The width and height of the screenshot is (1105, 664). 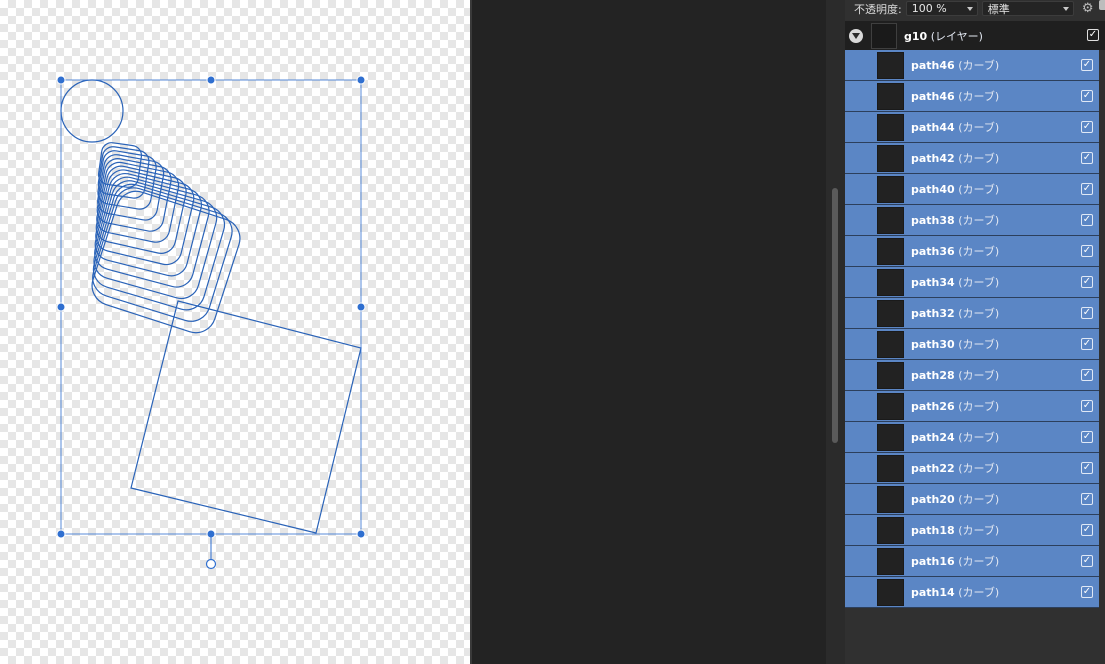 I want to click on gear-icon: ⚙, so click(x=1088, y=8).